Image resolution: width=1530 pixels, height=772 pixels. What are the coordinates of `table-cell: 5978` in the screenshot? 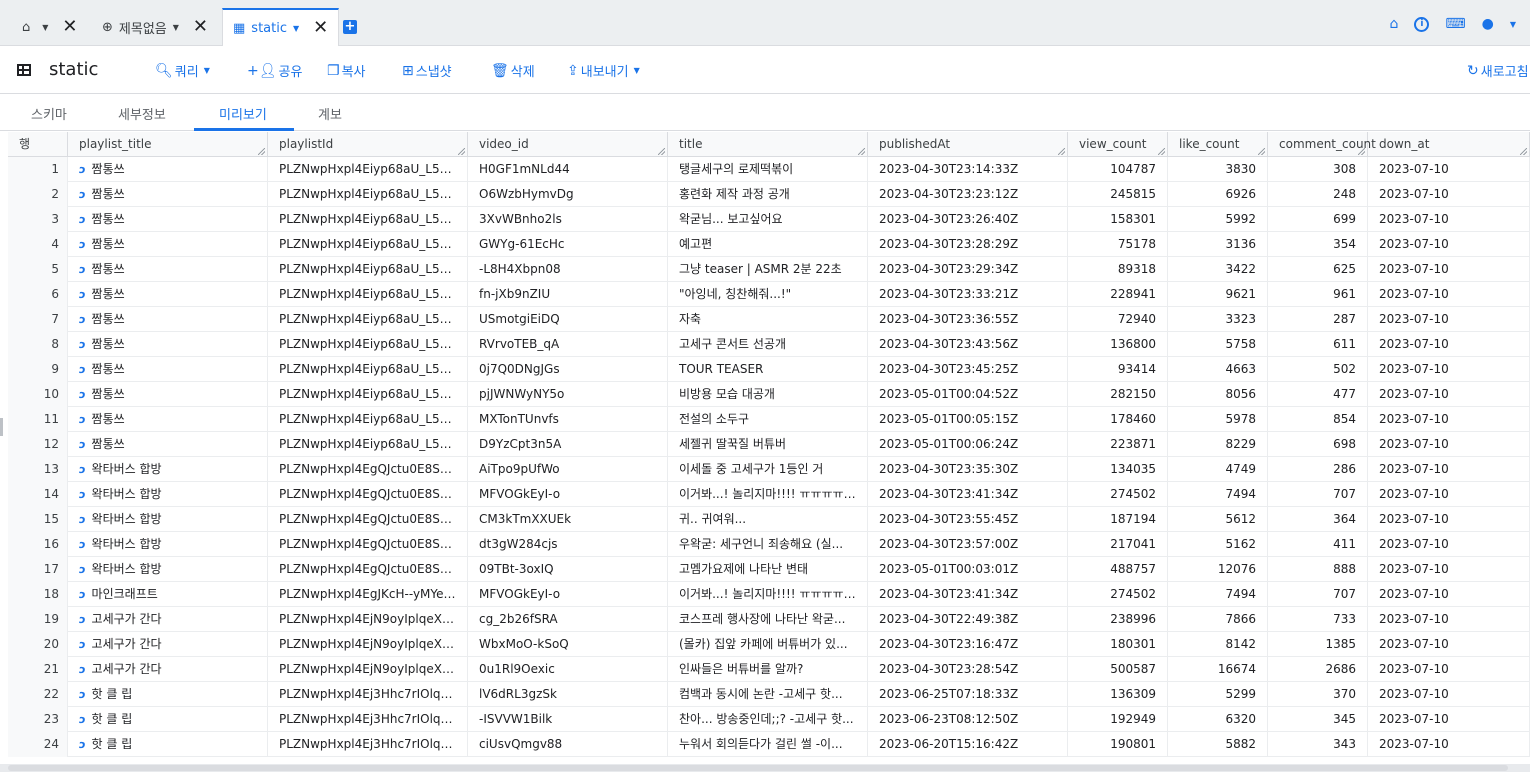 It's located at (1218, 419).